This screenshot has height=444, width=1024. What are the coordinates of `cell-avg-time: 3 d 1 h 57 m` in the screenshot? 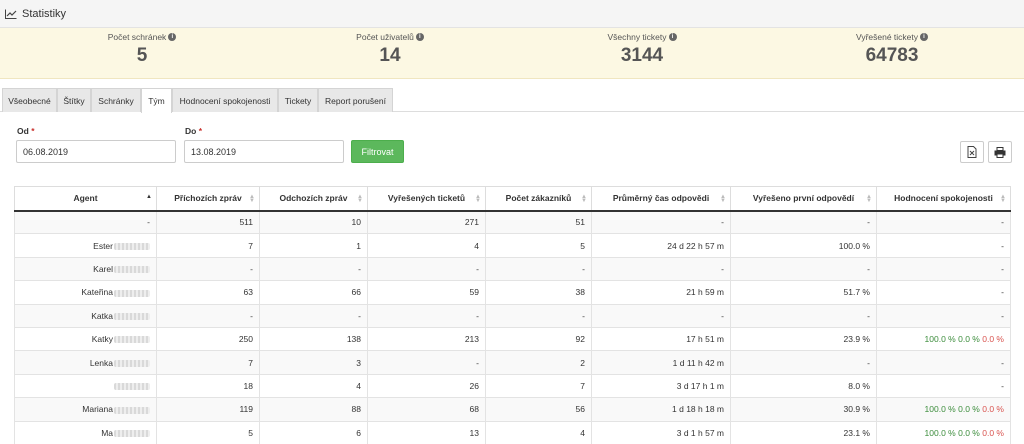 It's located at (661, 432).